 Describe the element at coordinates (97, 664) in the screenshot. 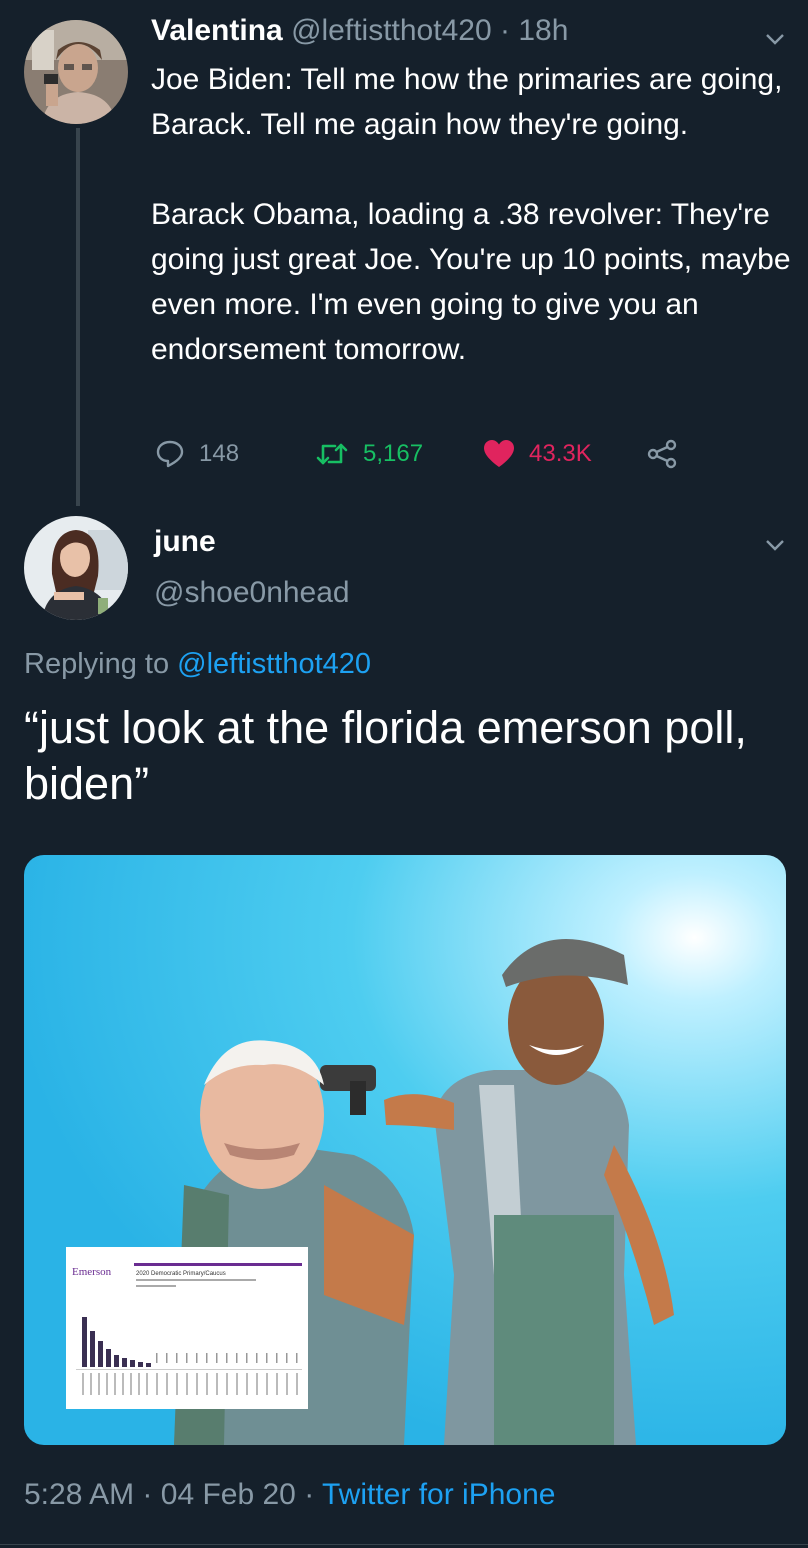

I see `replying-to-label: Replying to` at that location.